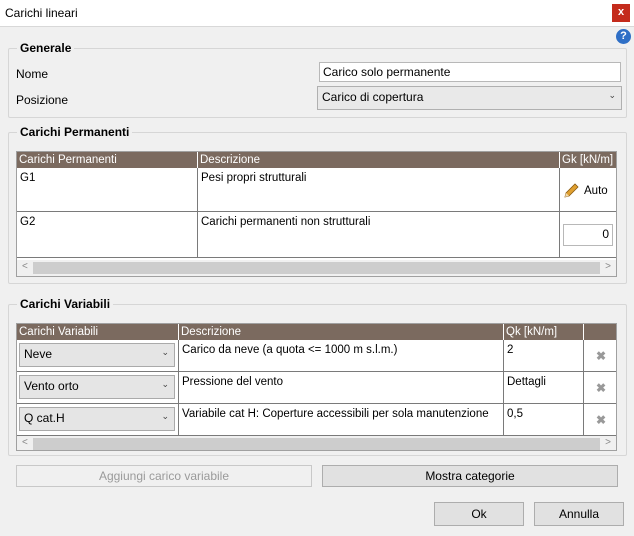 The height and width of the screenshot is (536, 634). I want to click on permanenti-row-2-name: G2, so click(107, 235).